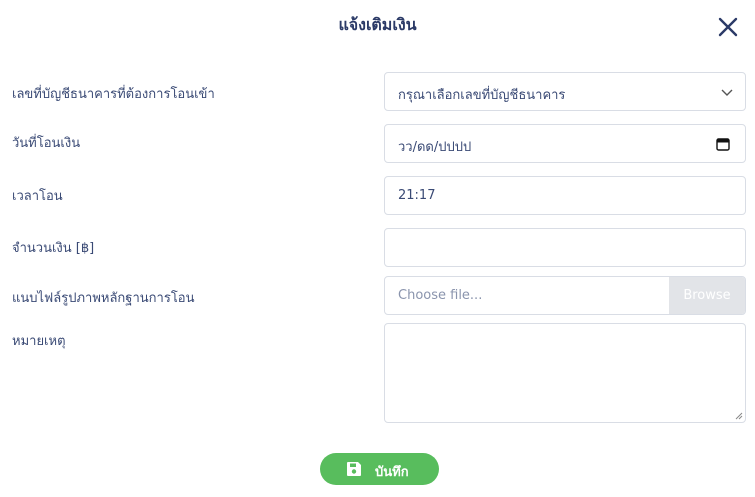 Image resolution: width=755 pixels, height=497 pixels. Describe the element at coordinates (377, 24) in the screenshot. I see `modal-title: แจ้งเติมเงิน` at that location.